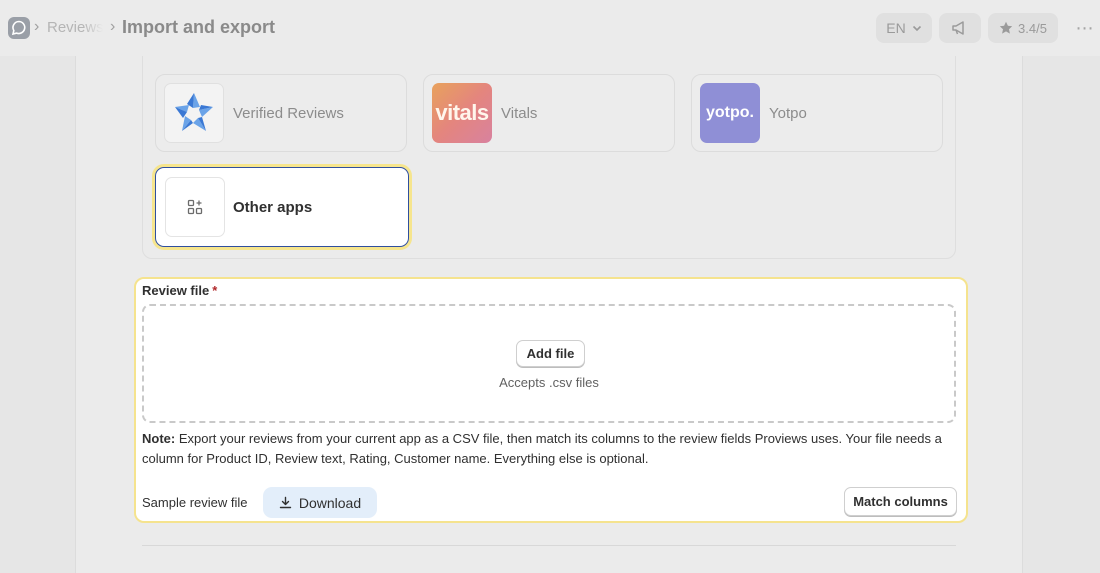 The height and width of the screenshot is (573, 1100). Describe the element at coordinates (176, 290) in the screenshot. I see `review-file-label-text: Review file` at that location.